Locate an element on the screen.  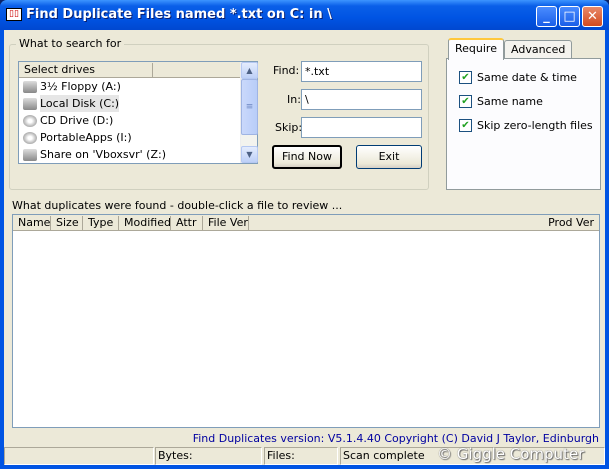
col-modified: Modified is located at coordinates (145, 223).